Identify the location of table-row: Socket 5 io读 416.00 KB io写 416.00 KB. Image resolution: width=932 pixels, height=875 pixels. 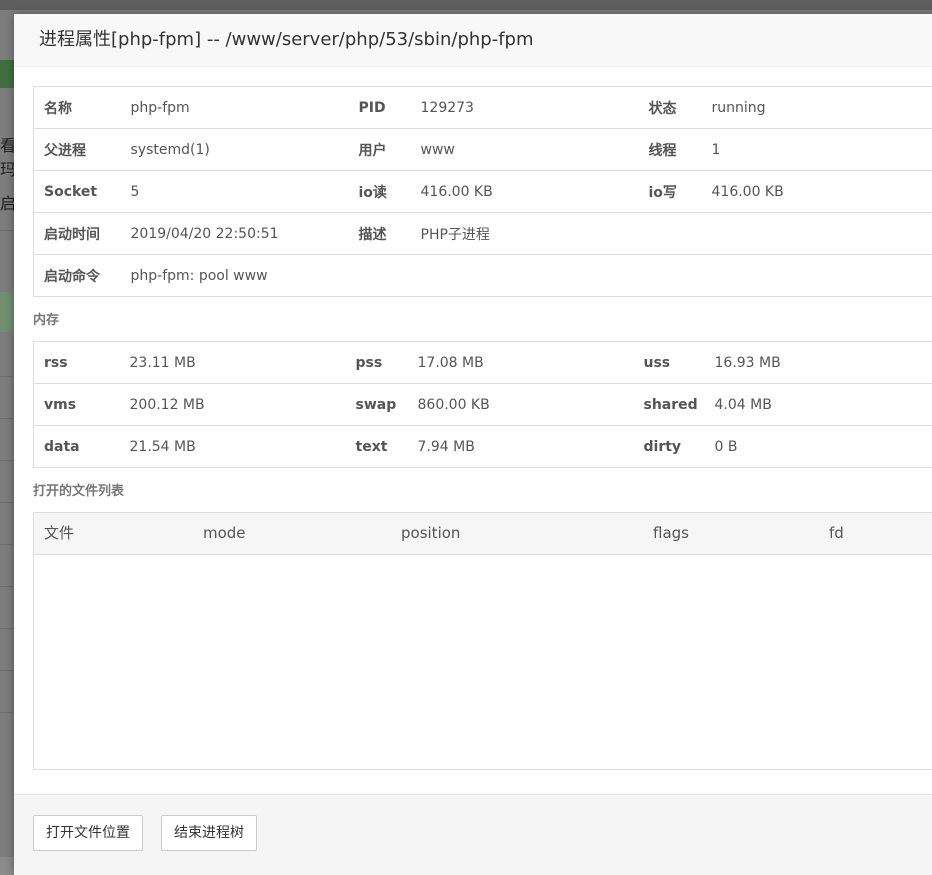
(483, 192).